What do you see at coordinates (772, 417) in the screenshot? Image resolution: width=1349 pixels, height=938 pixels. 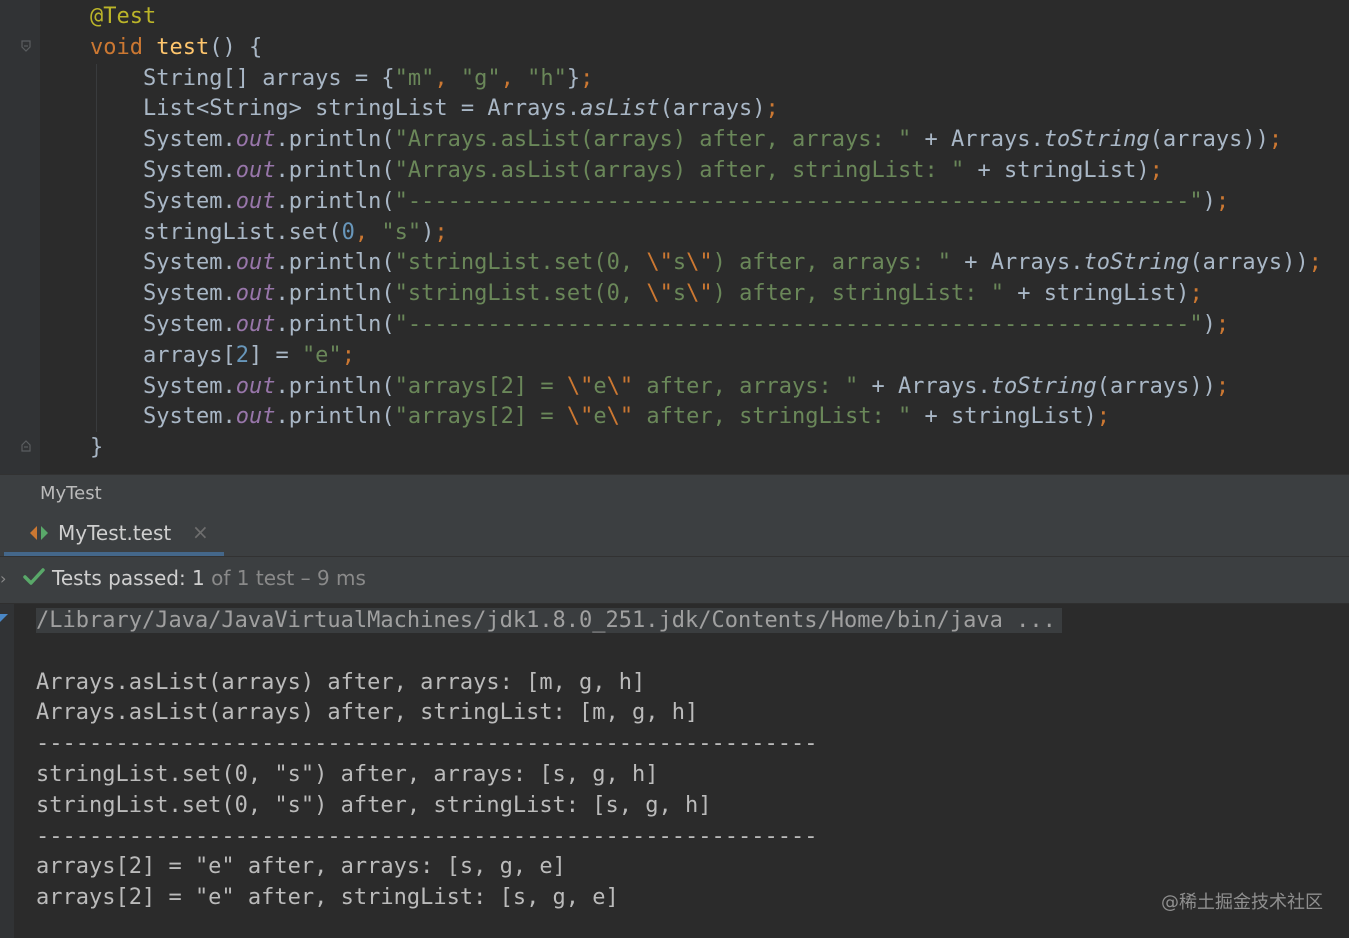 I see `string-literal: after, stringList: "` at bounding box center [772, 417].